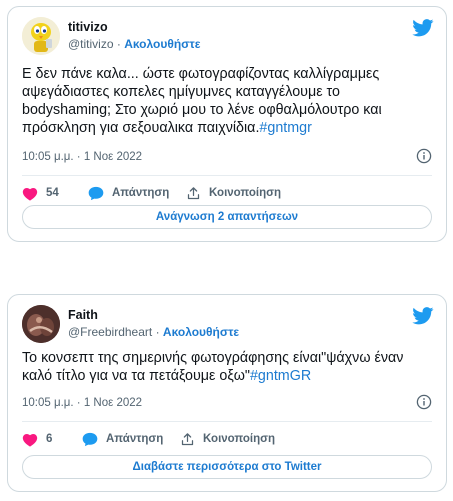 The image size is (453, 501). I want to click on hashtag-link: #gntmGR, so click(280, 376).